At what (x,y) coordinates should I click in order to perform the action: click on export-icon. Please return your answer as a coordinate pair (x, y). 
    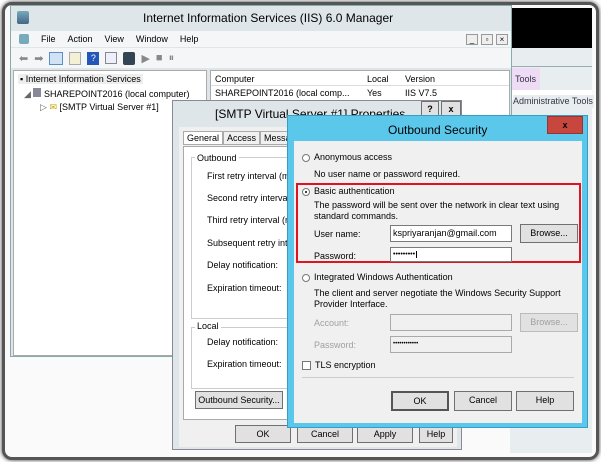
    Looking at the image, I should click on (75, 58).